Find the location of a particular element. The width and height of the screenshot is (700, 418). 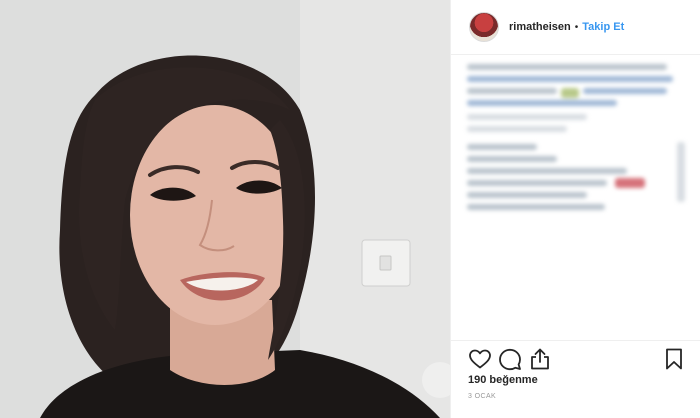

action-bar is located at coordinates (577, 361).